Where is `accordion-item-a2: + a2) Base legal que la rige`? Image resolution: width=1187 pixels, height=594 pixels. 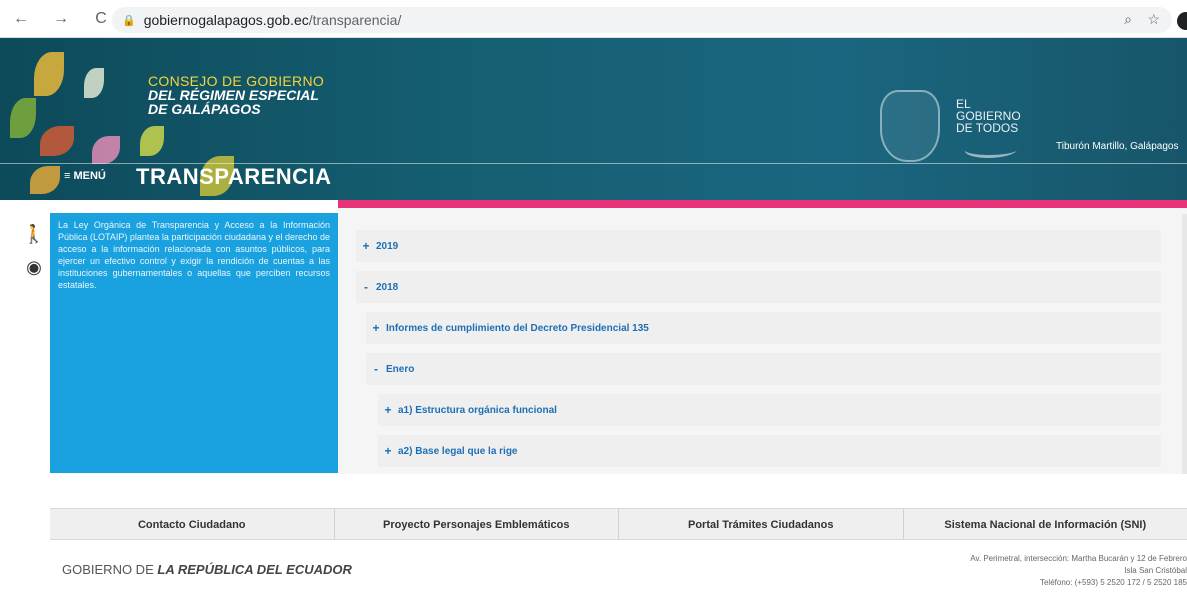 accordion-item-a2: + a2) Base legal que la rige is located at coordinates (769, 451).